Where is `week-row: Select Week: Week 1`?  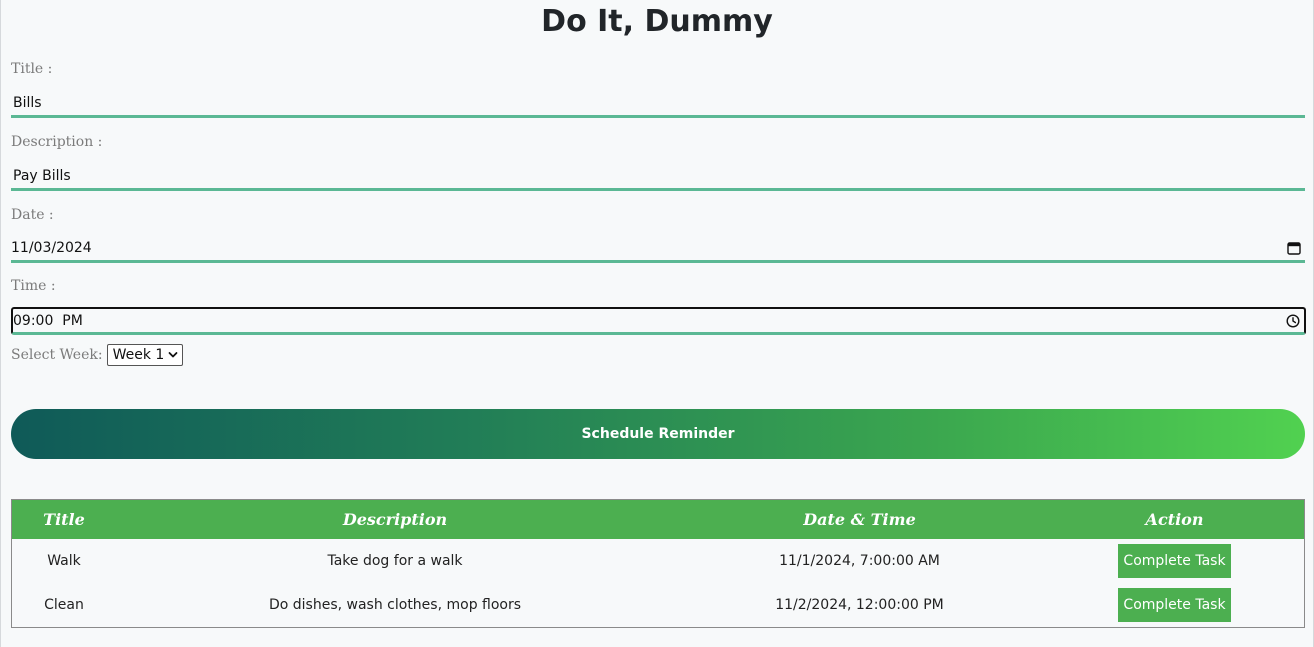 week-row: Select Week: Week 1 is located at coordinates (97, 355).